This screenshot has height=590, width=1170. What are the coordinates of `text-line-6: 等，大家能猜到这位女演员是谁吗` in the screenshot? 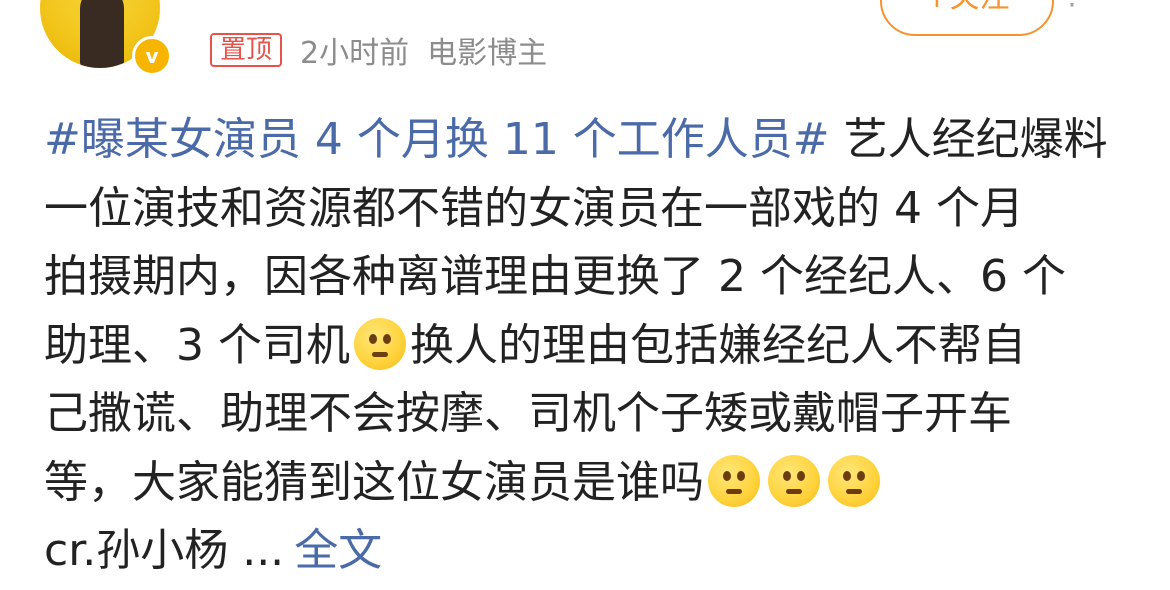 It's located at (374, 482).